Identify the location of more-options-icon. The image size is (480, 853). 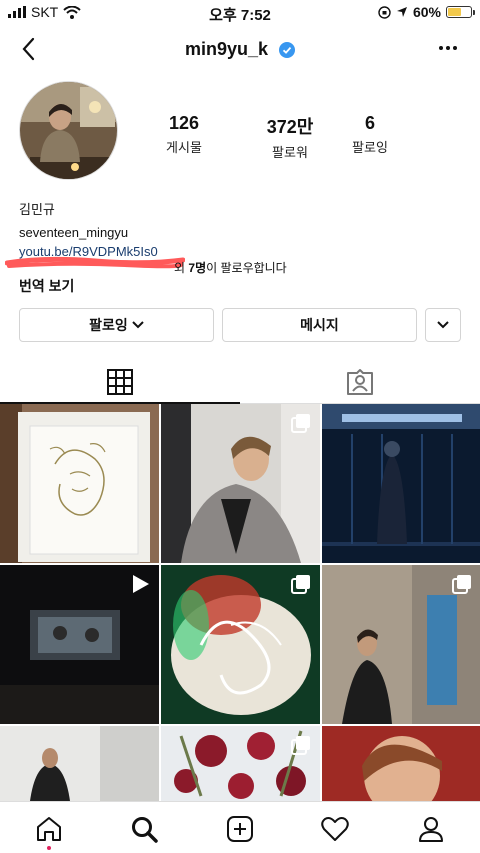
(448, 48).